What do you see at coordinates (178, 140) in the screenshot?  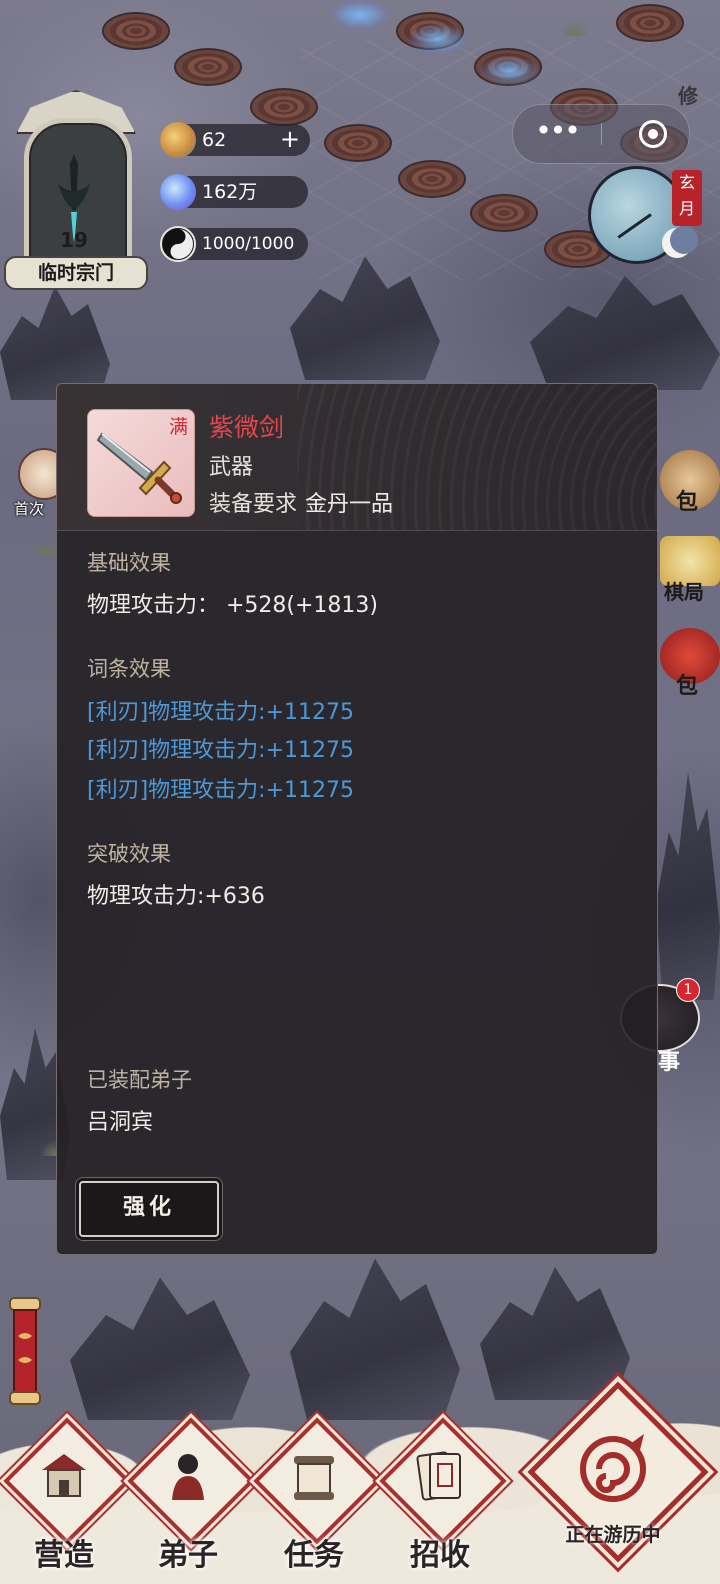 I see `spirit-orb-icon` at bounding box center [178, 140].